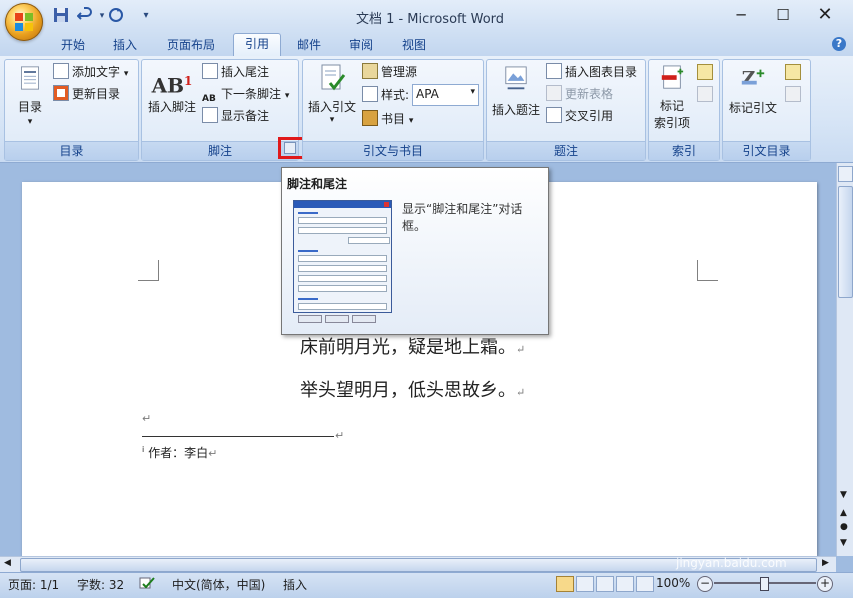  I want to click on web-layout-icon, so click(605, 584).